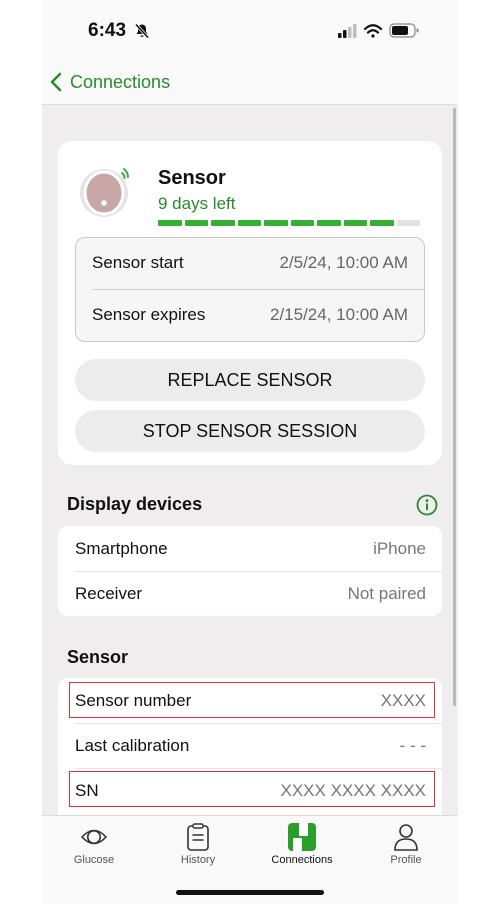 The width and height of the screenshot is (500, 904). What do you see at coordinates (250, 593) in the screenshot?
I see `receiver-row: Receiver Not paired` at bounding box center [250, 593].